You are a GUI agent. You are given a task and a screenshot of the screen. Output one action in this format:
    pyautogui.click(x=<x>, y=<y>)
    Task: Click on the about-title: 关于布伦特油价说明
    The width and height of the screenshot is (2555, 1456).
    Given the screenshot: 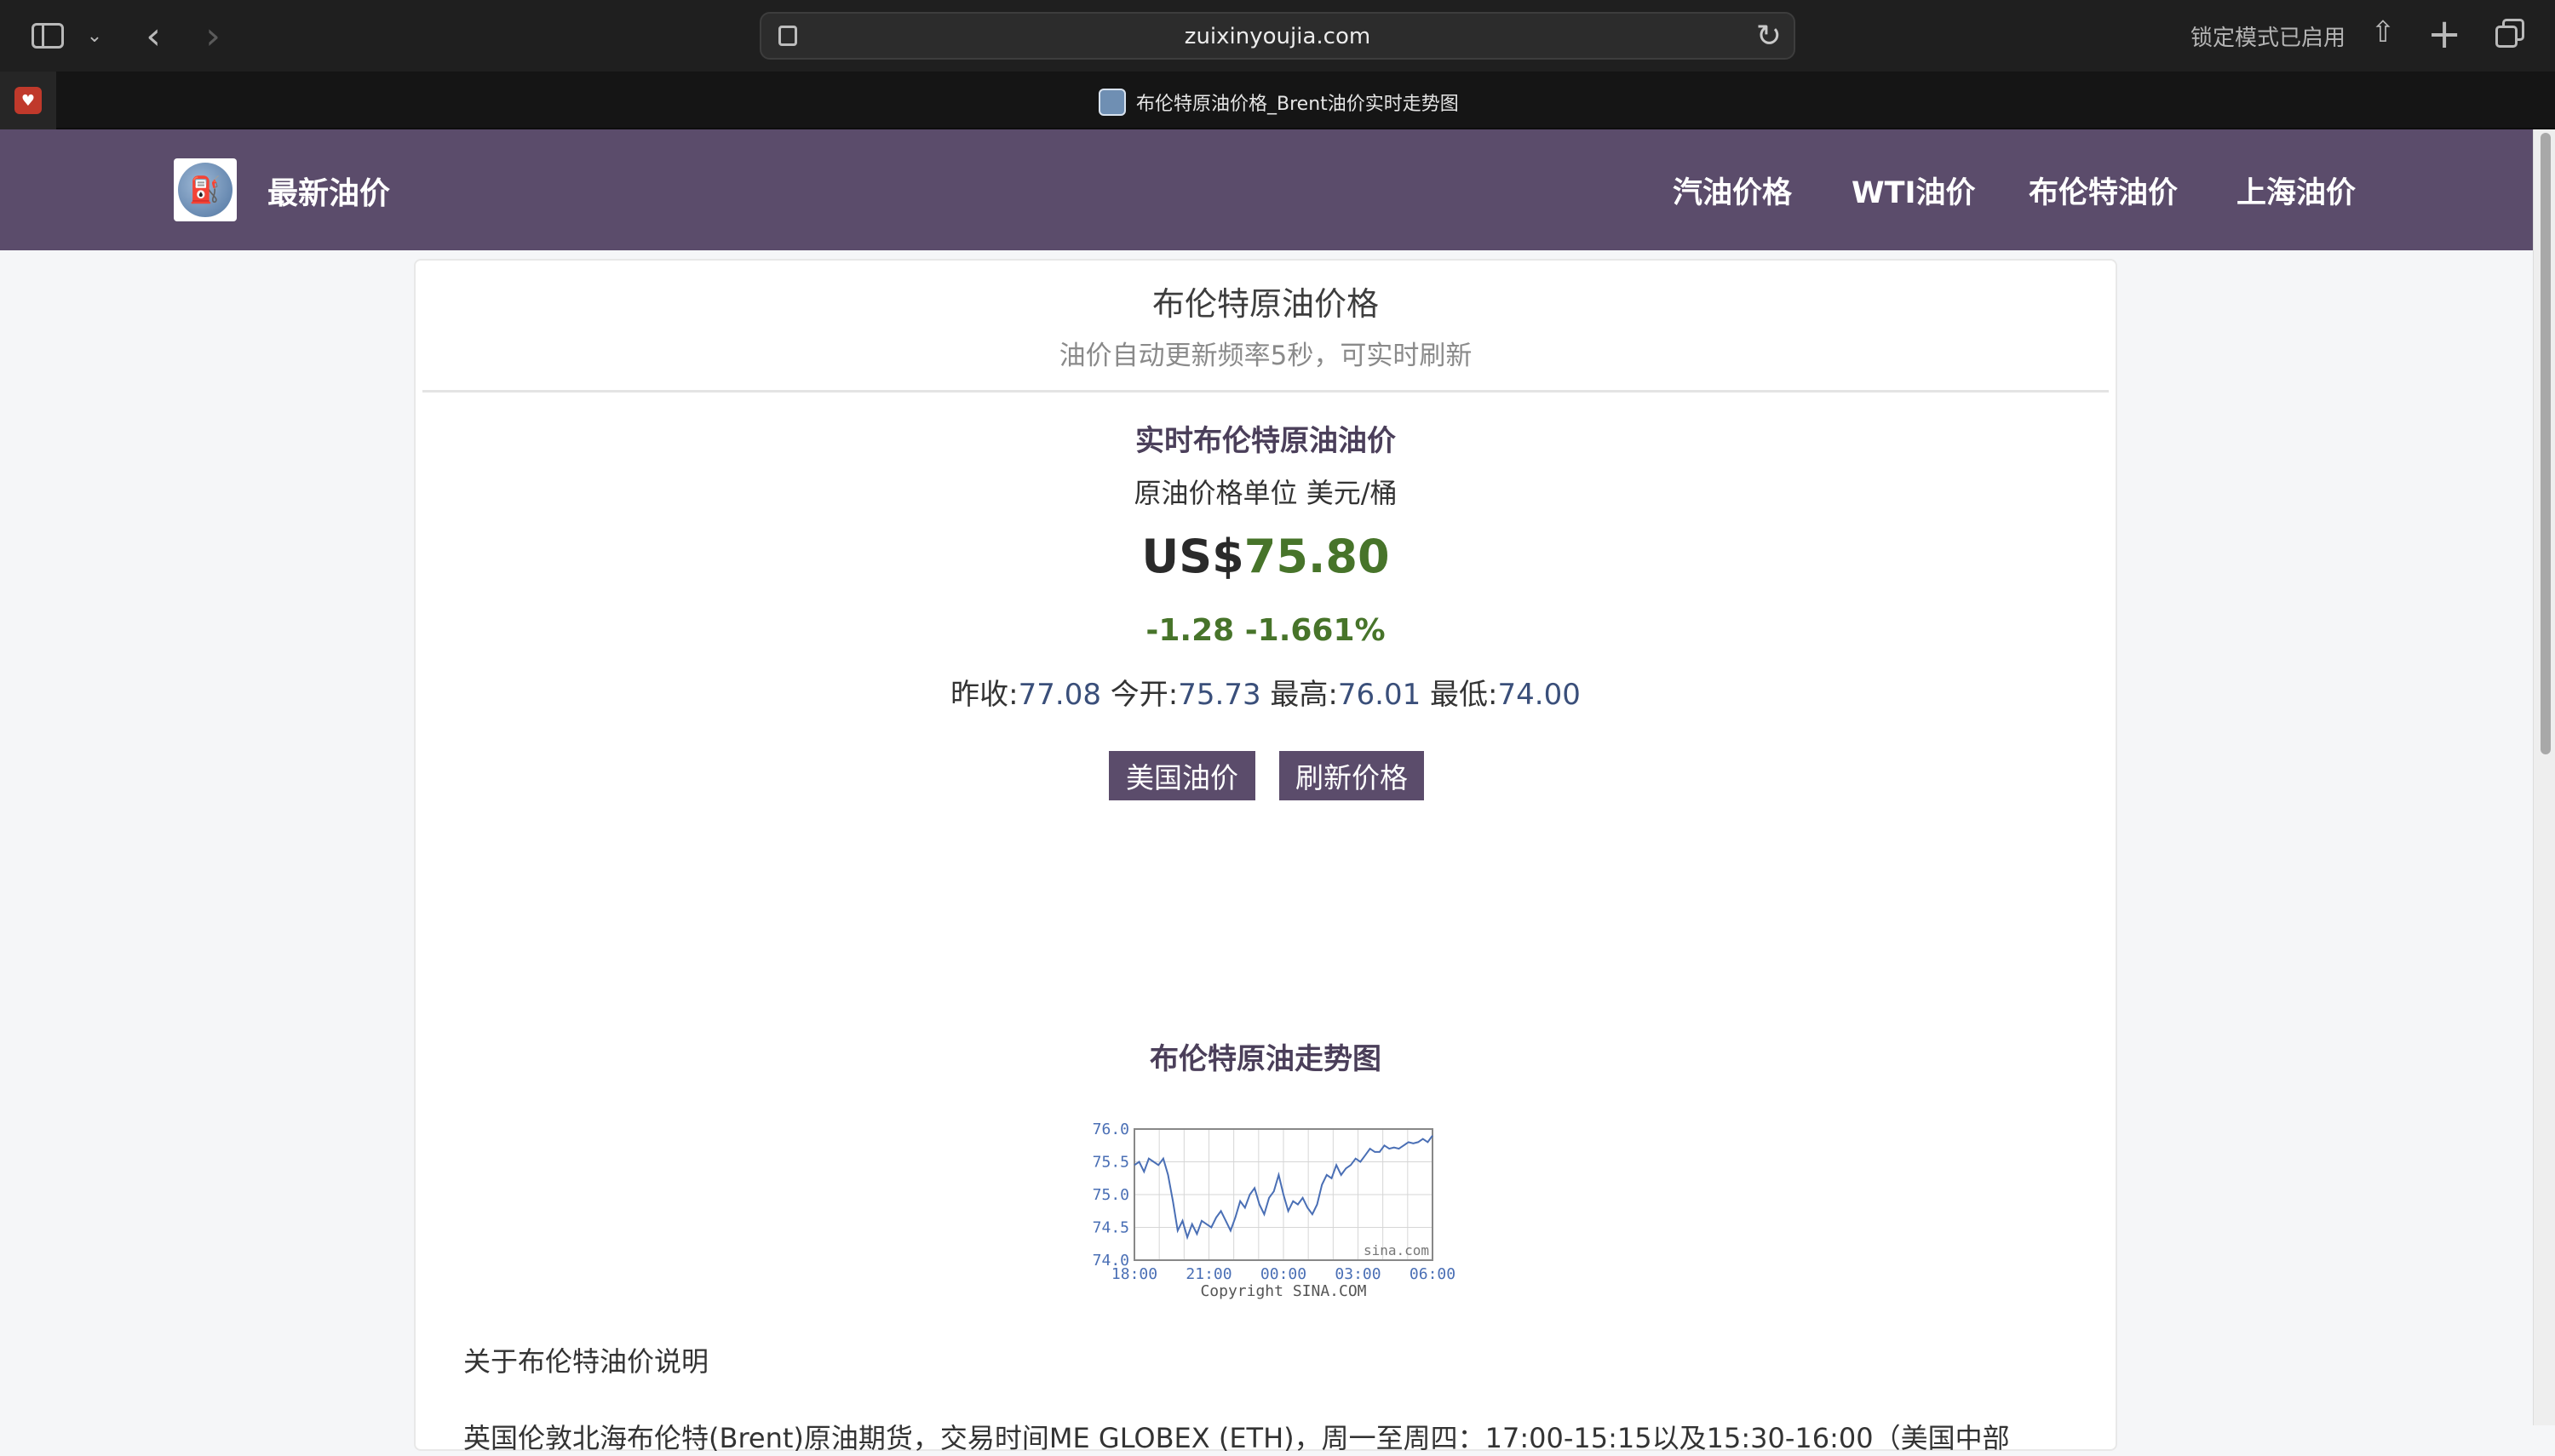 What is the action you would take?
    pyautogui.click(x=586, y=1361)
    